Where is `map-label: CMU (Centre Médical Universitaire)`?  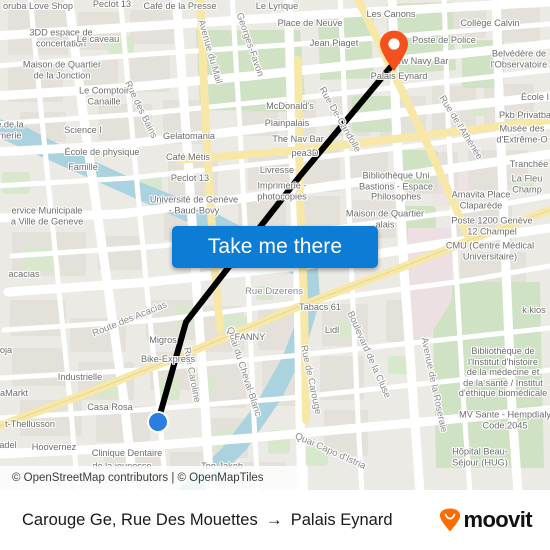 map-label: CMU (Centre Médical Universitaire) is located at coordinates (490, 251).